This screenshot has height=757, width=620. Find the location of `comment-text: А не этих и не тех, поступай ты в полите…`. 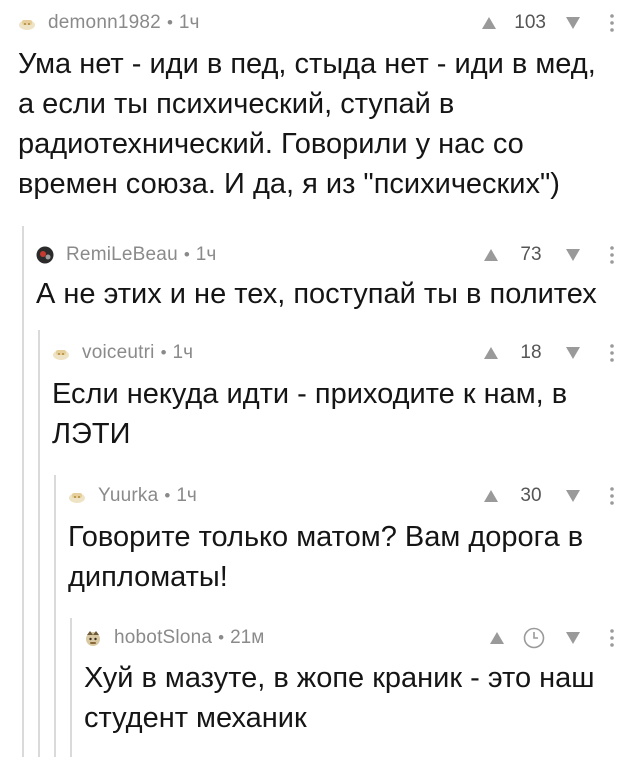

comment-text: А не этих и не тех, поступай ты в полите… is located at coordinates (316, 294).